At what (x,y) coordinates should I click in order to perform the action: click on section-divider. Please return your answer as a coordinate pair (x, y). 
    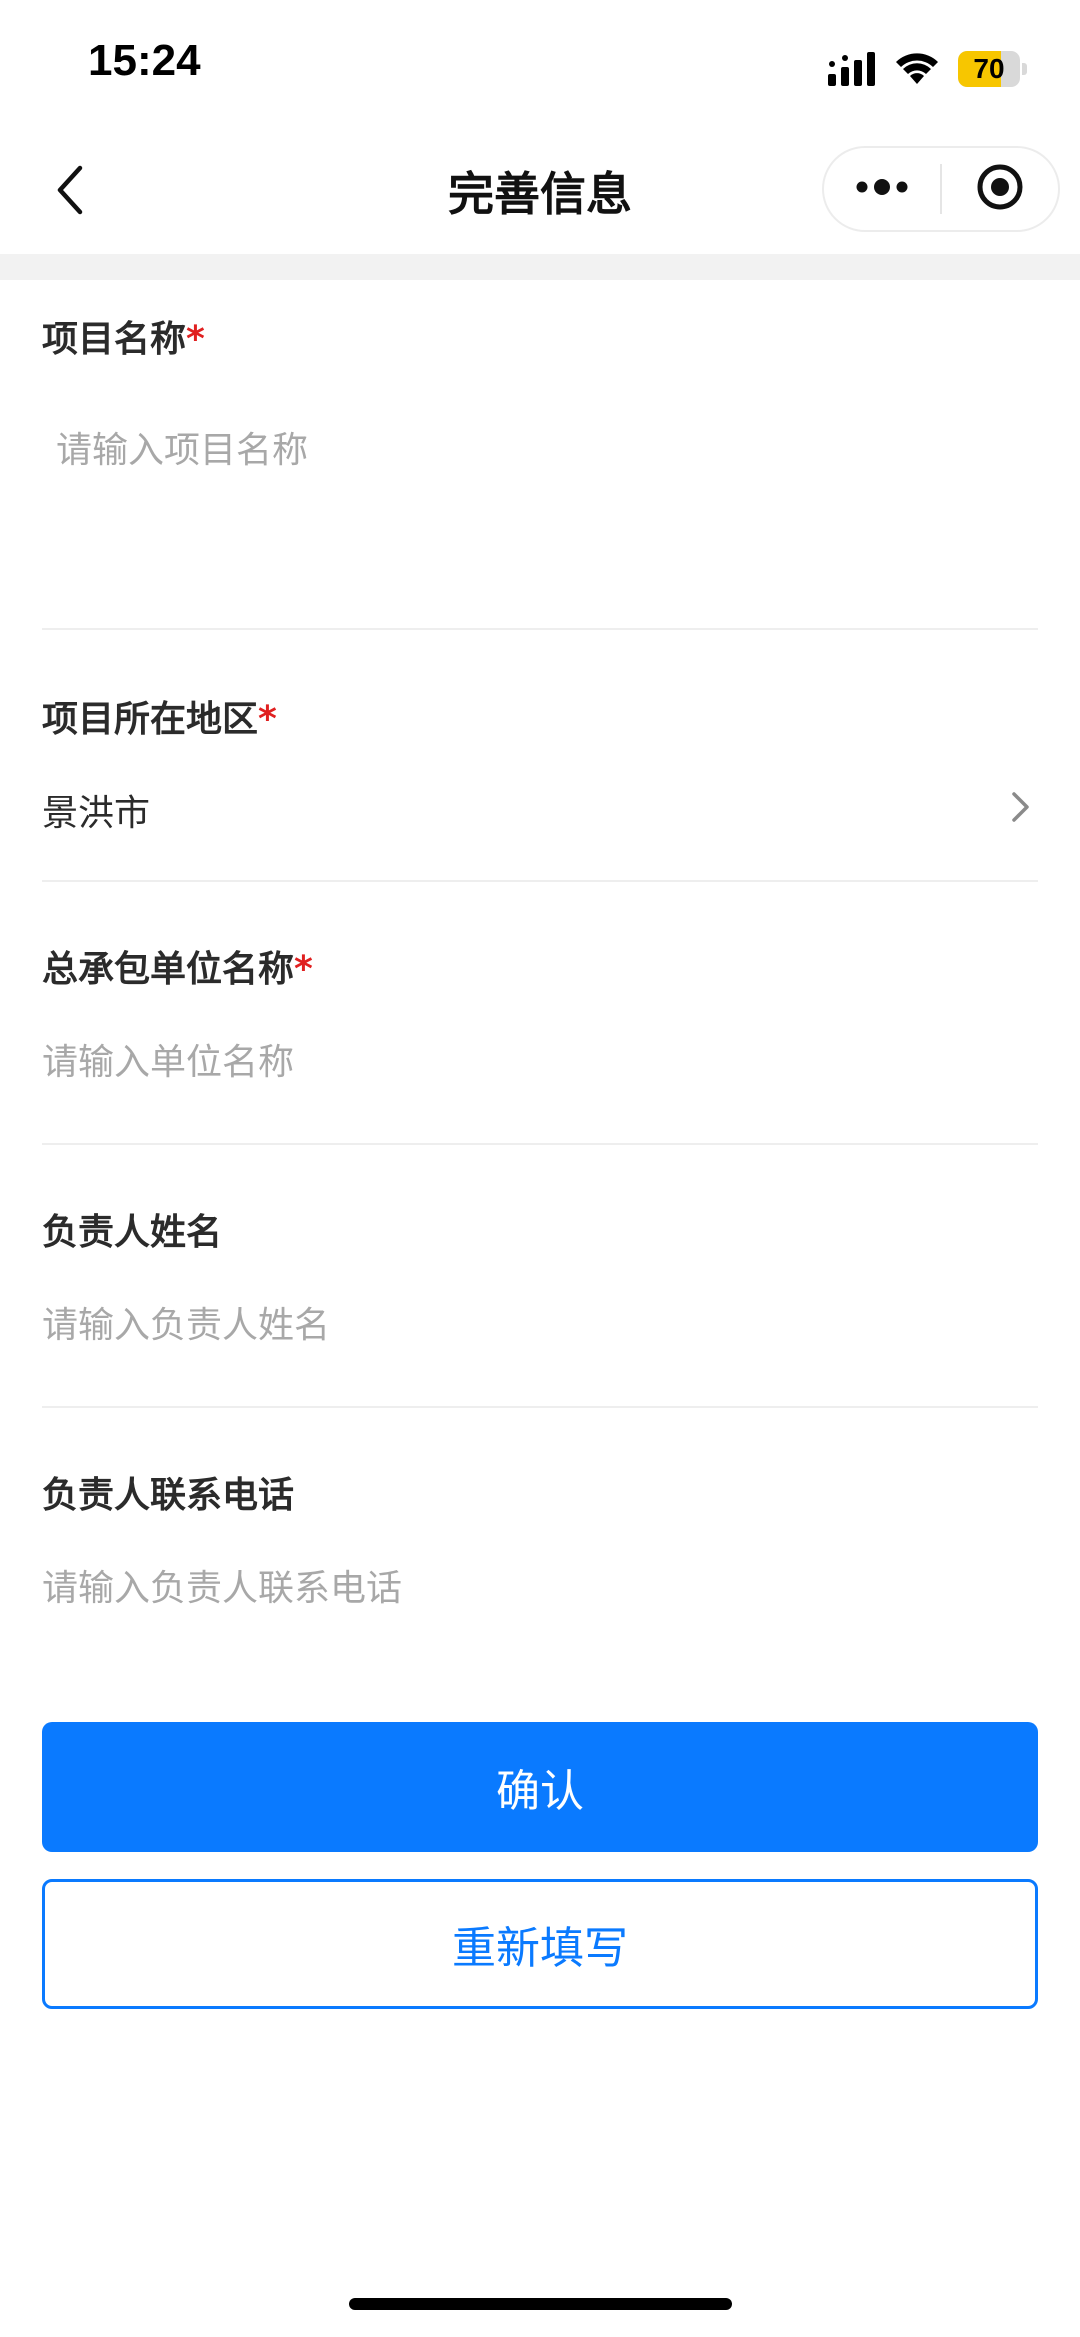
    Looking at the image, I should click on (540, 267).